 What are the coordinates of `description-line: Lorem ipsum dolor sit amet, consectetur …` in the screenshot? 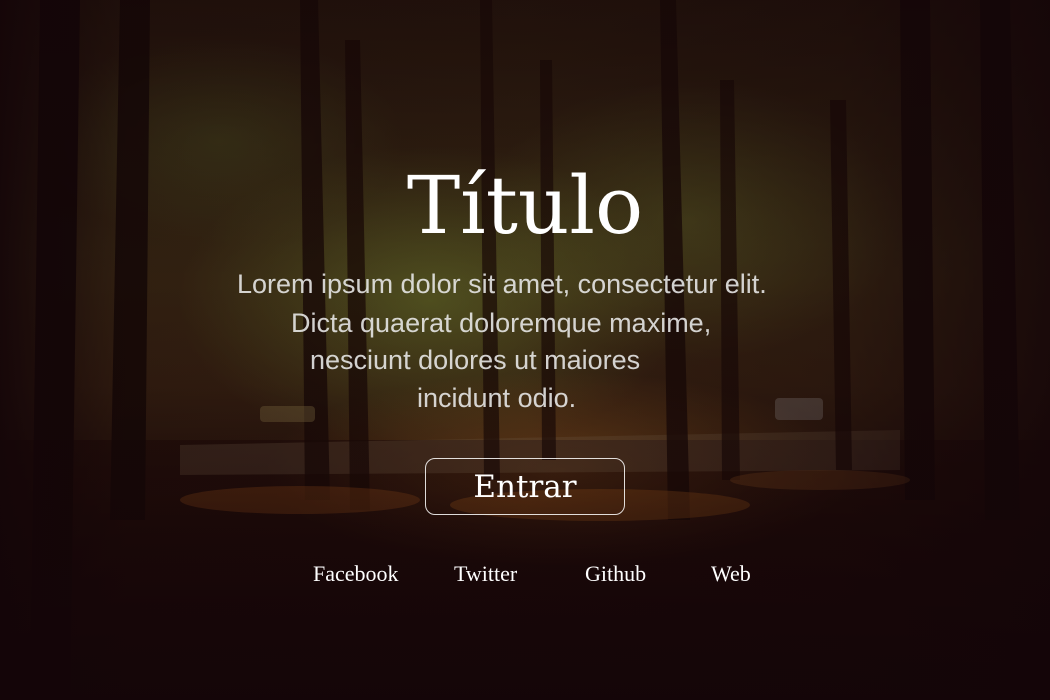 It's located at (502, 284).